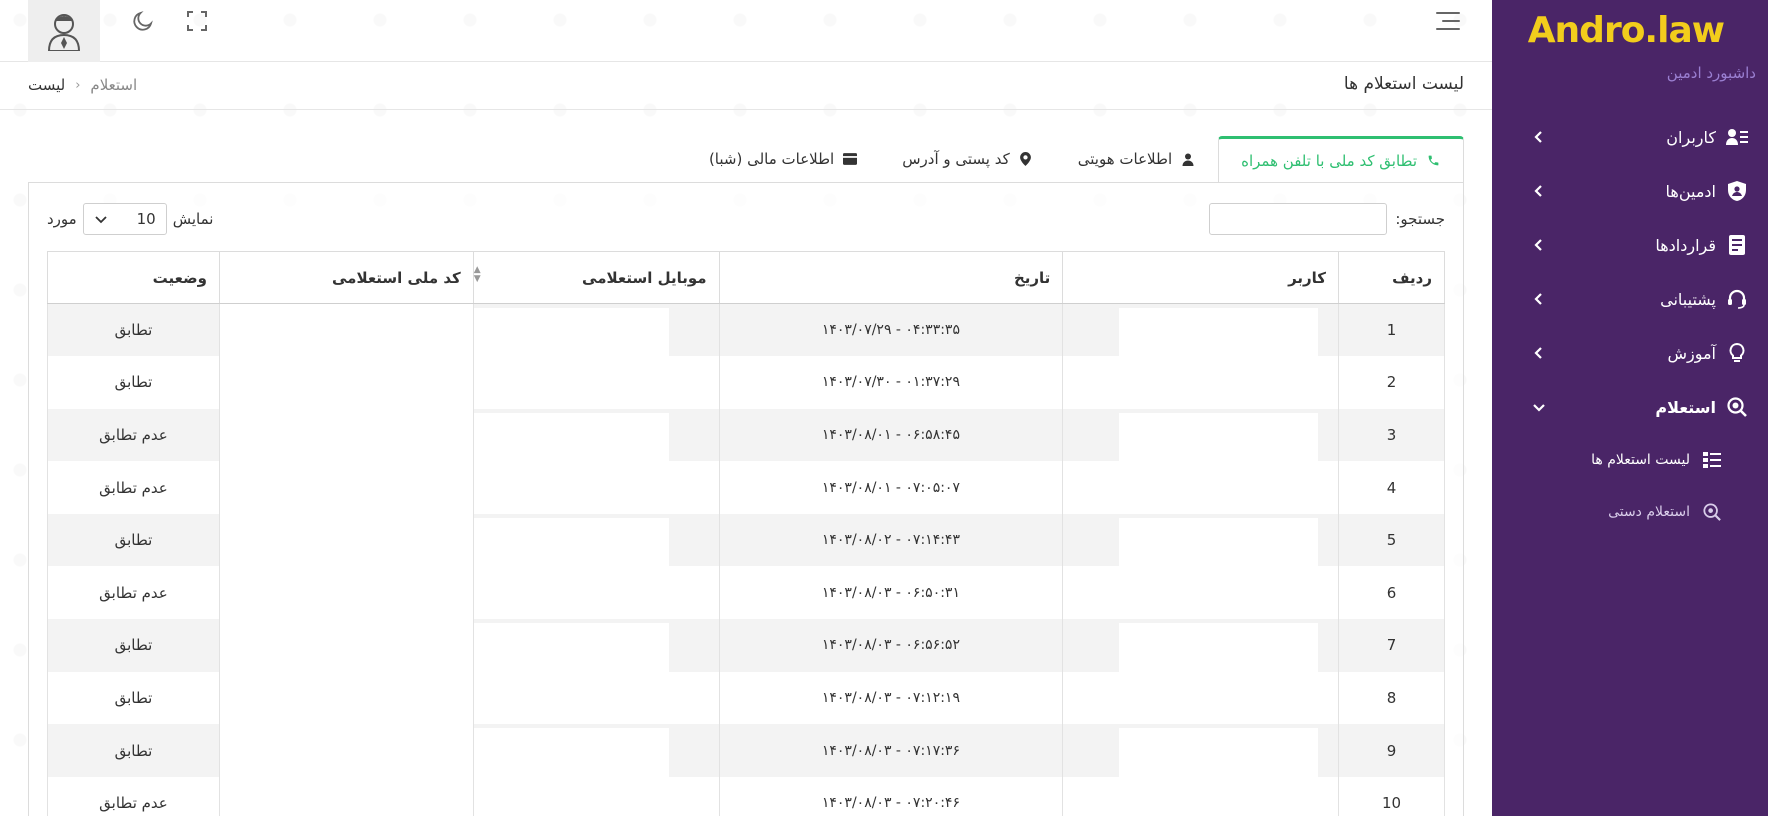  Describe the element at coordinates (783, 159) in the screenshot. I see `tab-financial-sheba: اطلاعات مالی (شبا)` at that location.